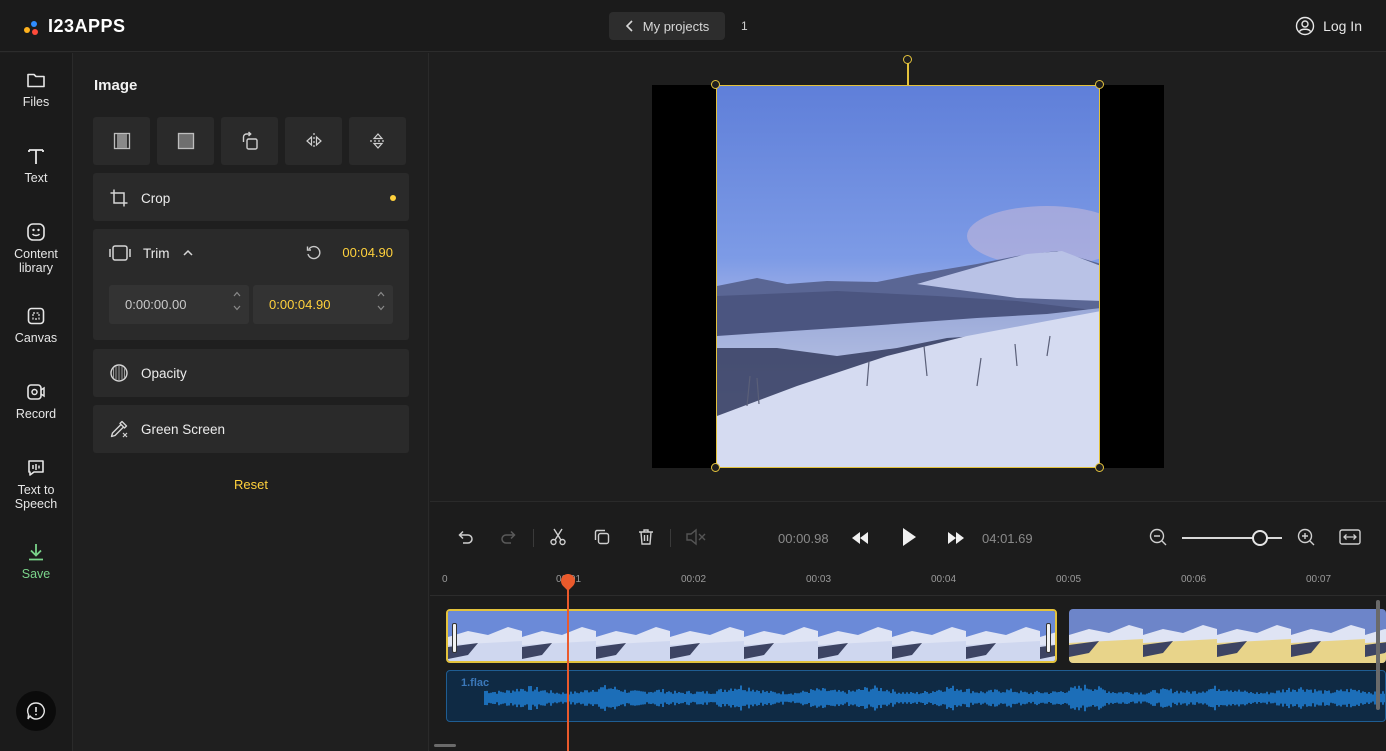 This screenshot has height=751, width=1386. Describe the element at coordinates (167, 429) in the screenshot. I see `green-screen-row: Green Screen` at that location.